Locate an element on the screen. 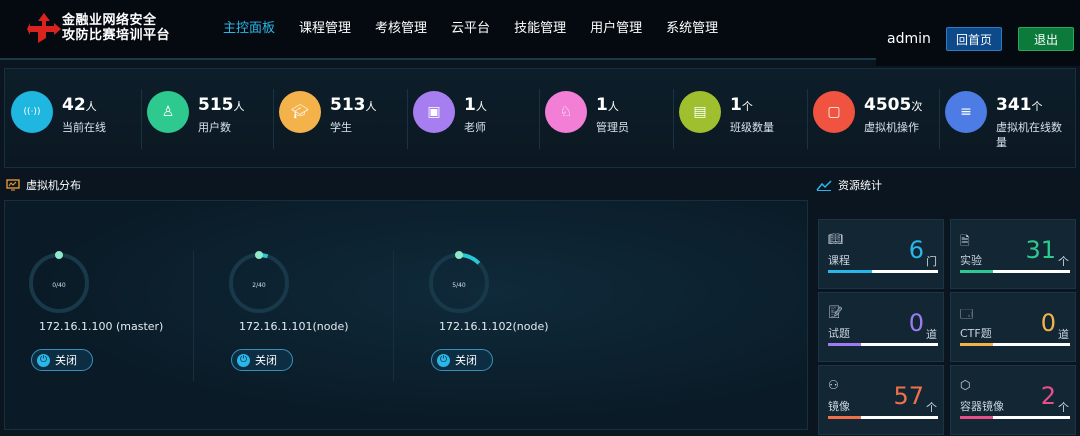 This screenshot has width=1080, height=436. usage-text: 0/40 is located at coordinates (59, 285).